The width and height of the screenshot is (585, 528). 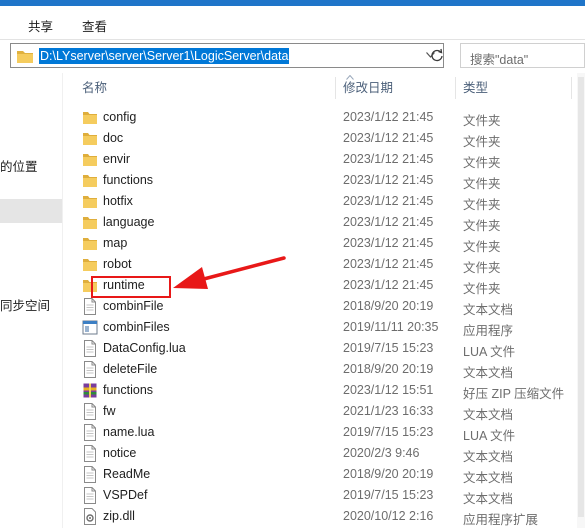 I want to click on file-row: combinFiles 2019/11/11 20:35 应用程序, so click(x=326, y=327).